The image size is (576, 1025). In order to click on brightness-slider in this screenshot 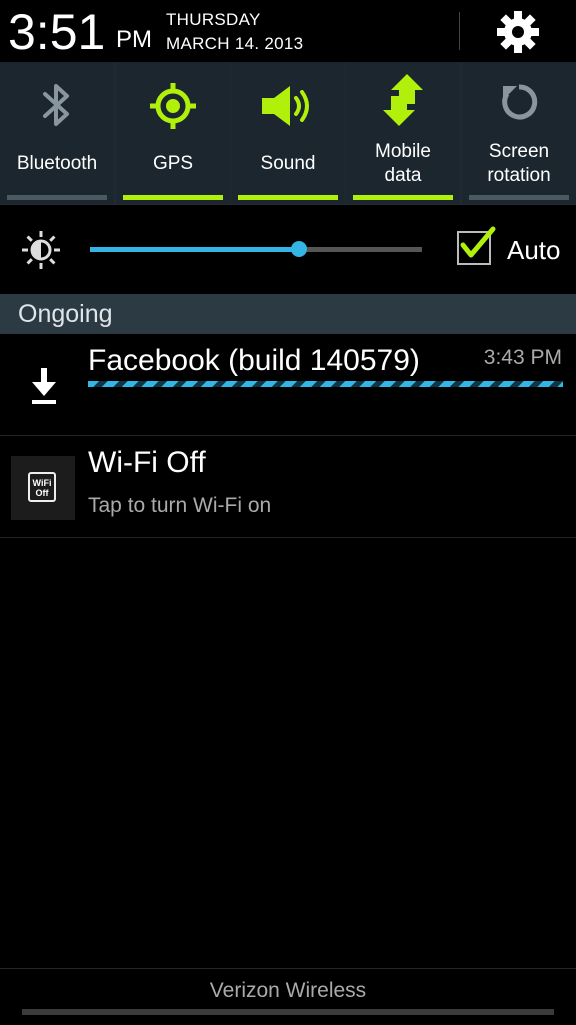, I will do `click(256, 249)`.